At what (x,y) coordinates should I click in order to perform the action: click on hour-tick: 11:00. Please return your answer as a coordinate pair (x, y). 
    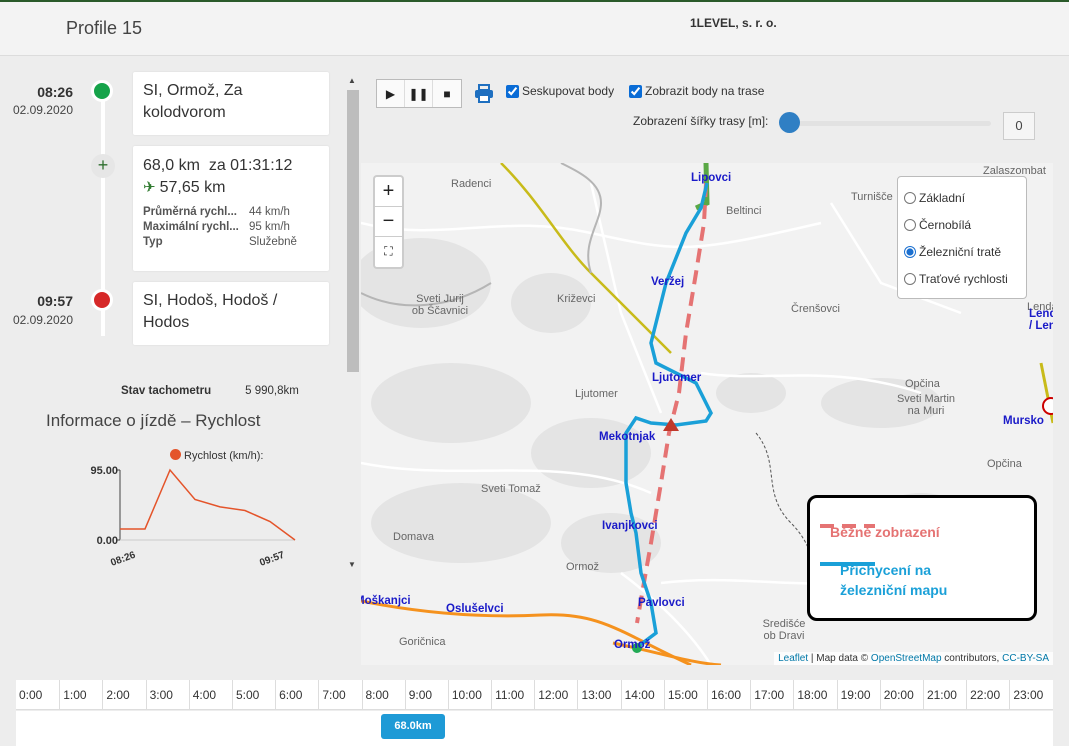
    Looking at the image, I should click on (512, 694).